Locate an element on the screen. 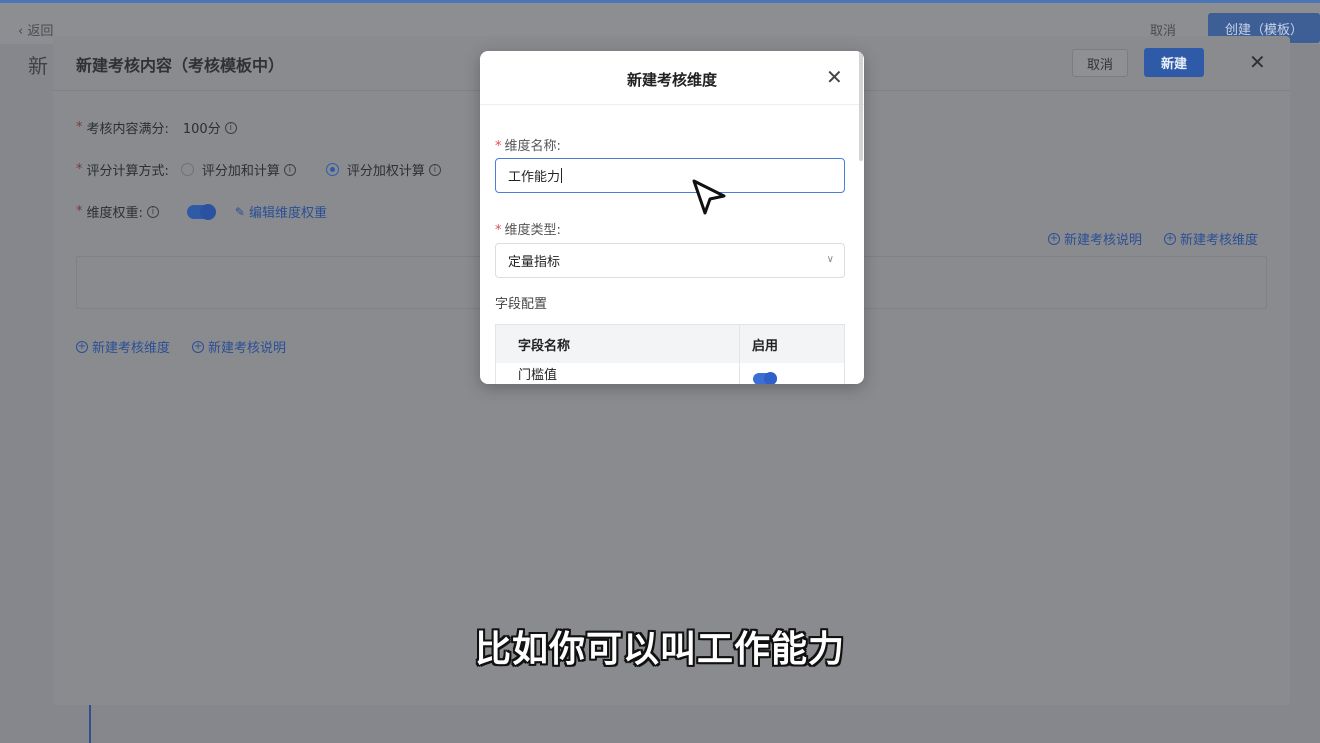 This screenshot has height=743, width=1320. name-label-text: 维度名称: is located at coordinates (532, 146).